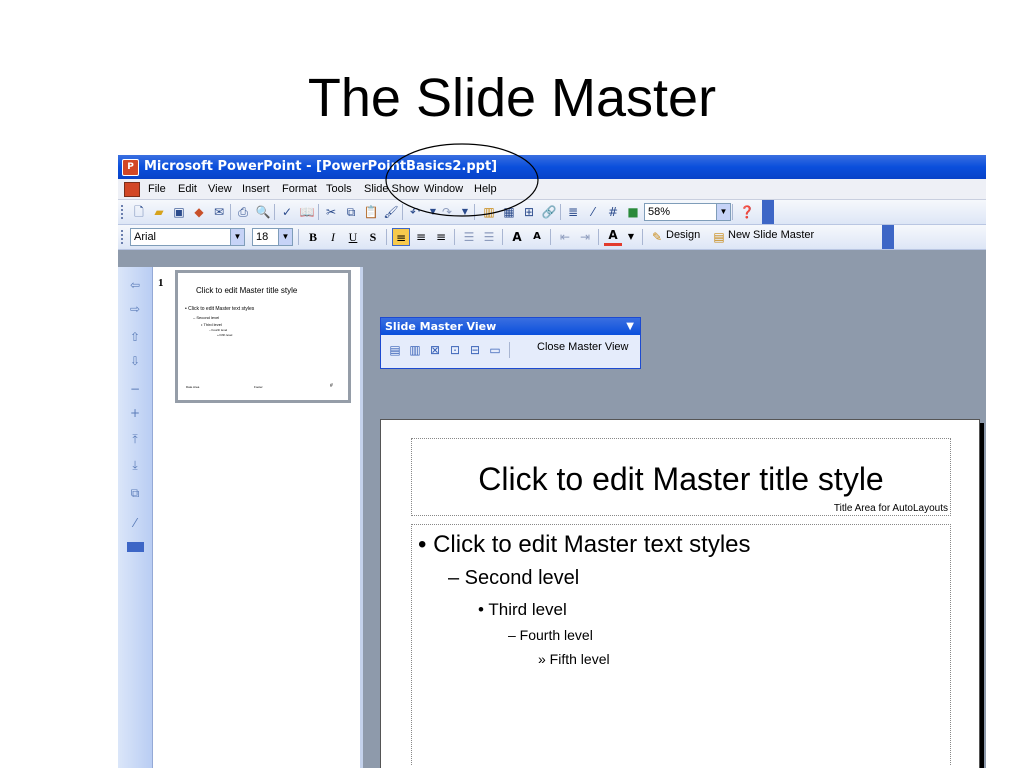 Image resolution: width=1024 pixels, height=768 pixels. What do you see at coordinates (193, 387) in the screenshot?
I see `thumb-date-area: Date Area` at bounding box center [193, 387].